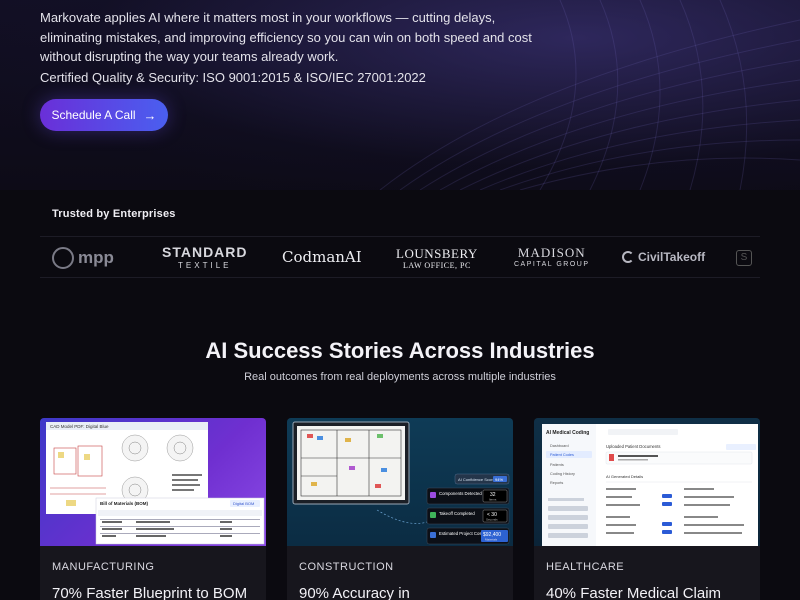 This screenshot has height=600, width=800. I want to click on ai-score-value: 94%, so click(499, 479).